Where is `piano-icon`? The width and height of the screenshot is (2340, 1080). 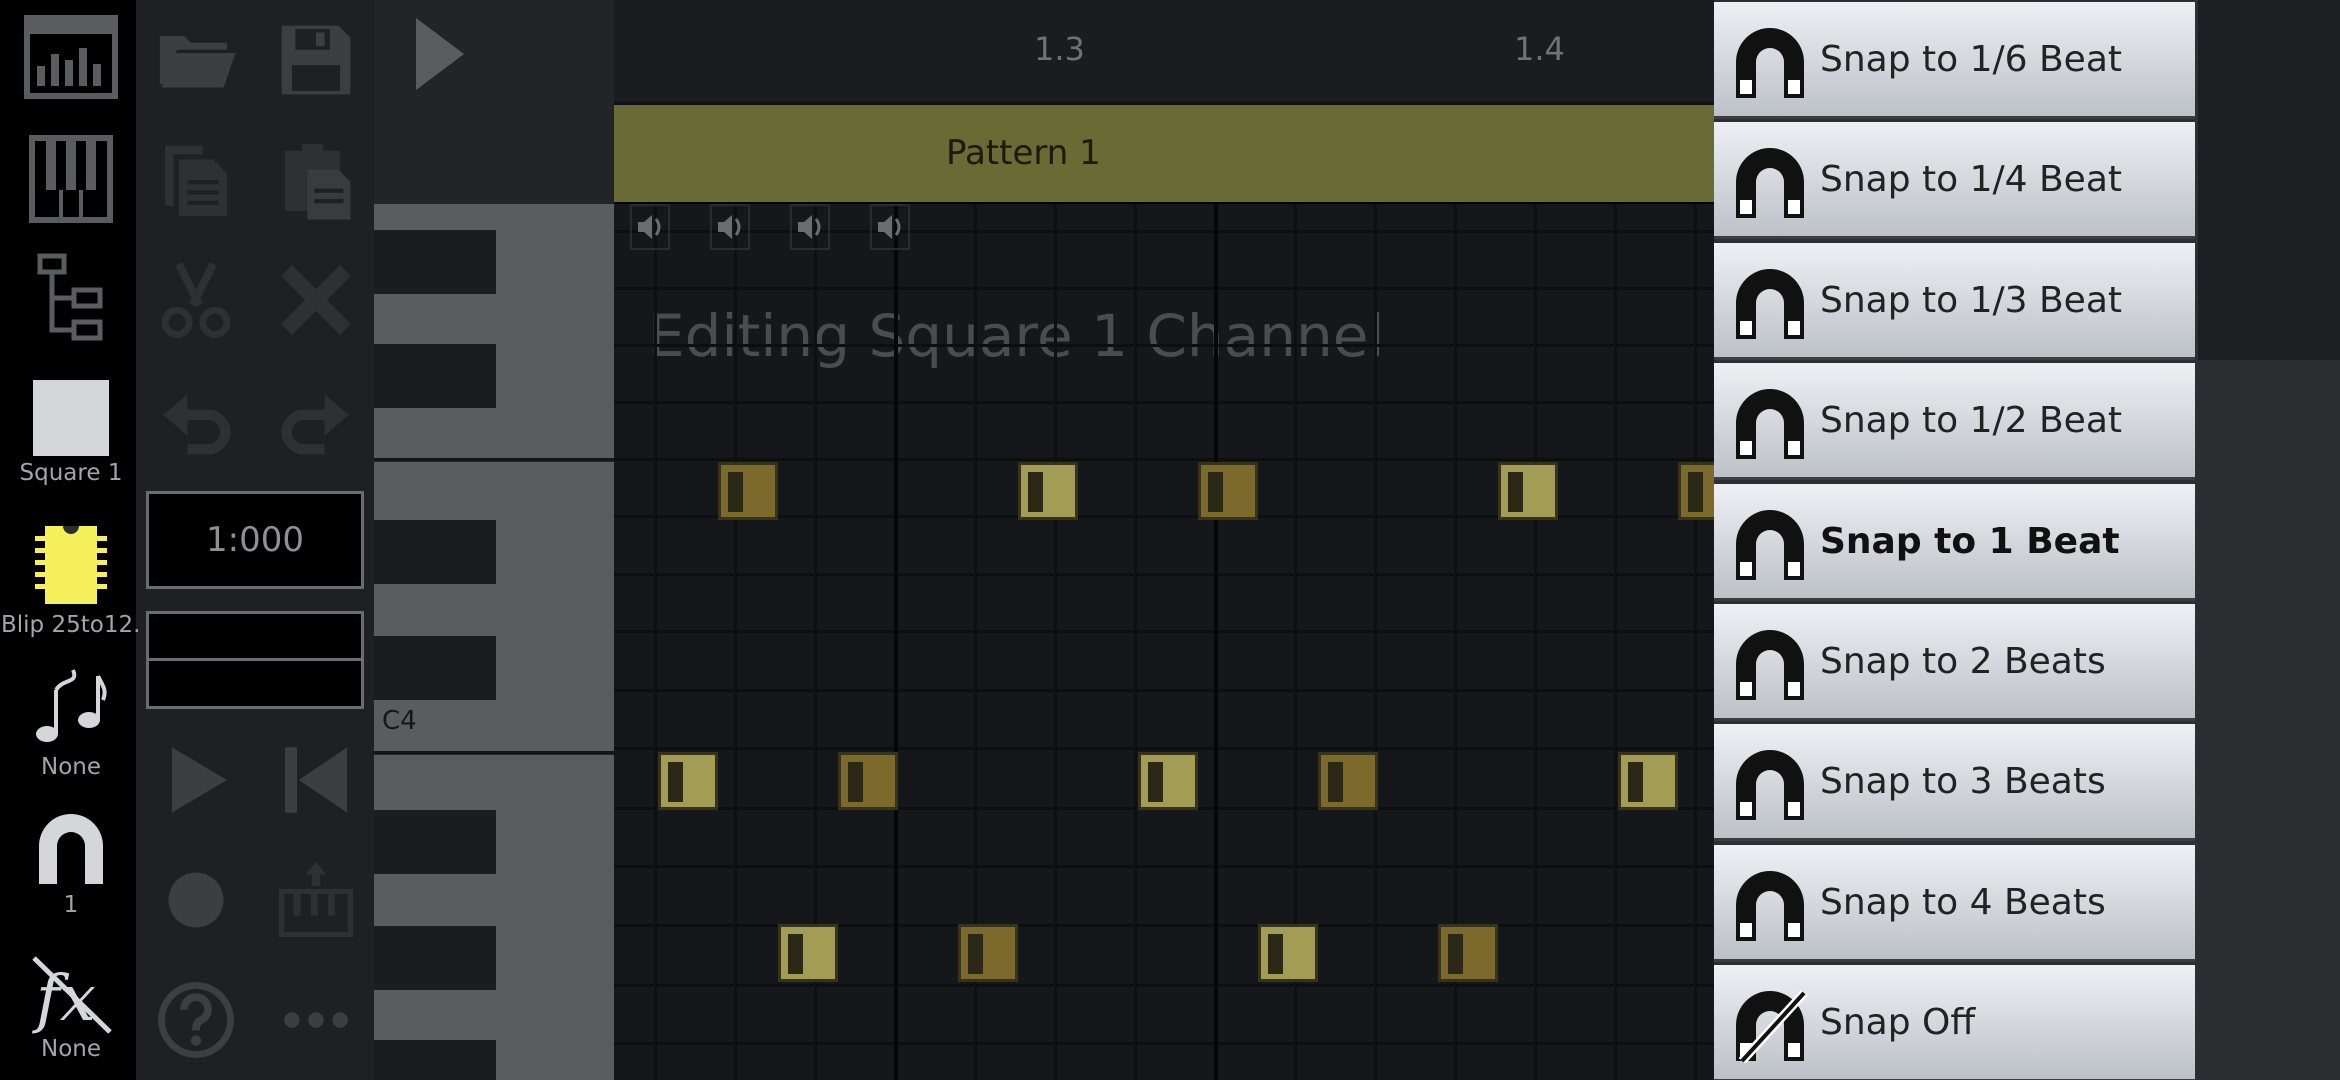
piano-icon is located at coordinates (71, 179).